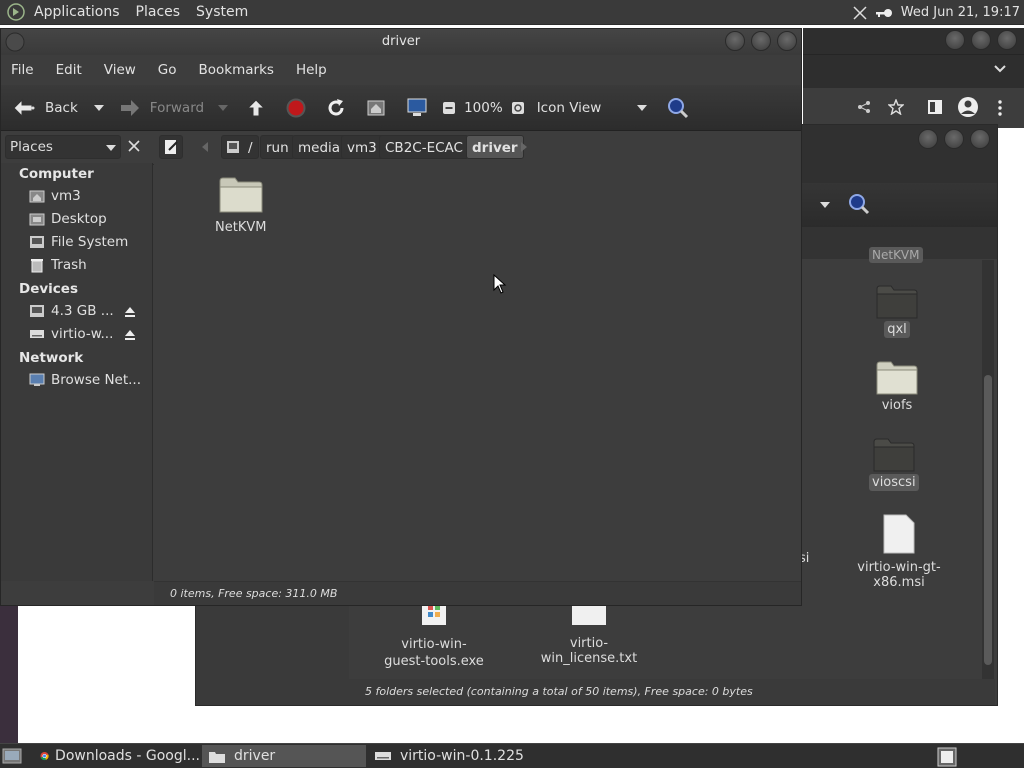 The height and width of the screenshot is (768, 1024). What do you see at coordinates (236, 70) in the screenshot?
I see `menu-bookmarks: Bookmarks` at bounding box center [236, 70].